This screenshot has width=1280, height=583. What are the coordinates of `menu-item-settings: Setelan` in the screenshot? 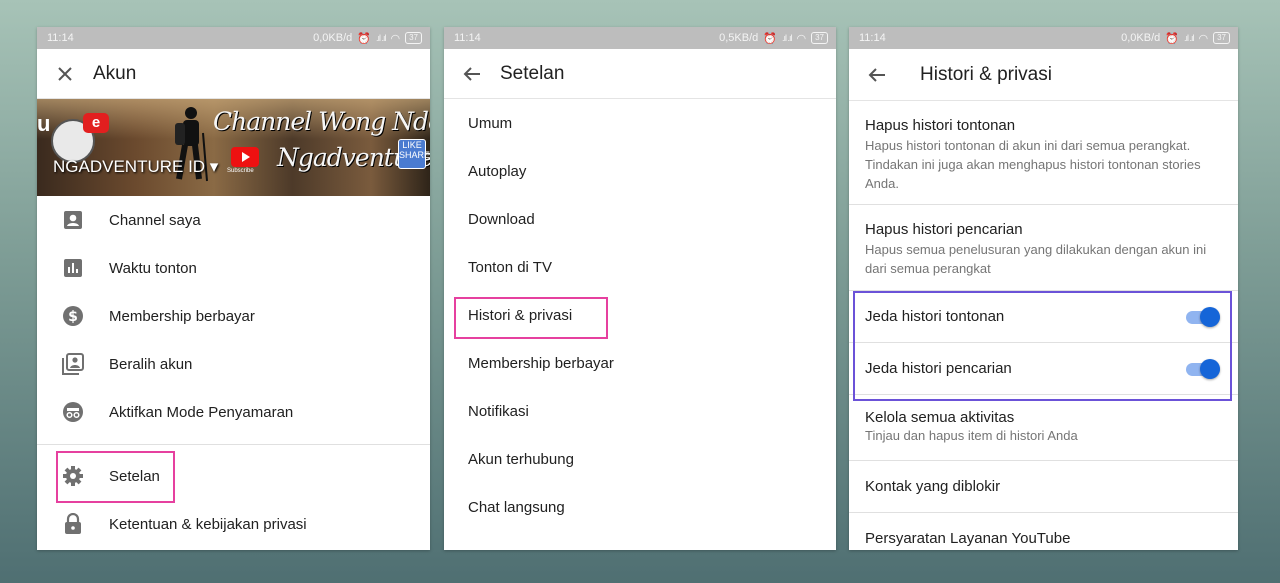 It's located at (233, 476).